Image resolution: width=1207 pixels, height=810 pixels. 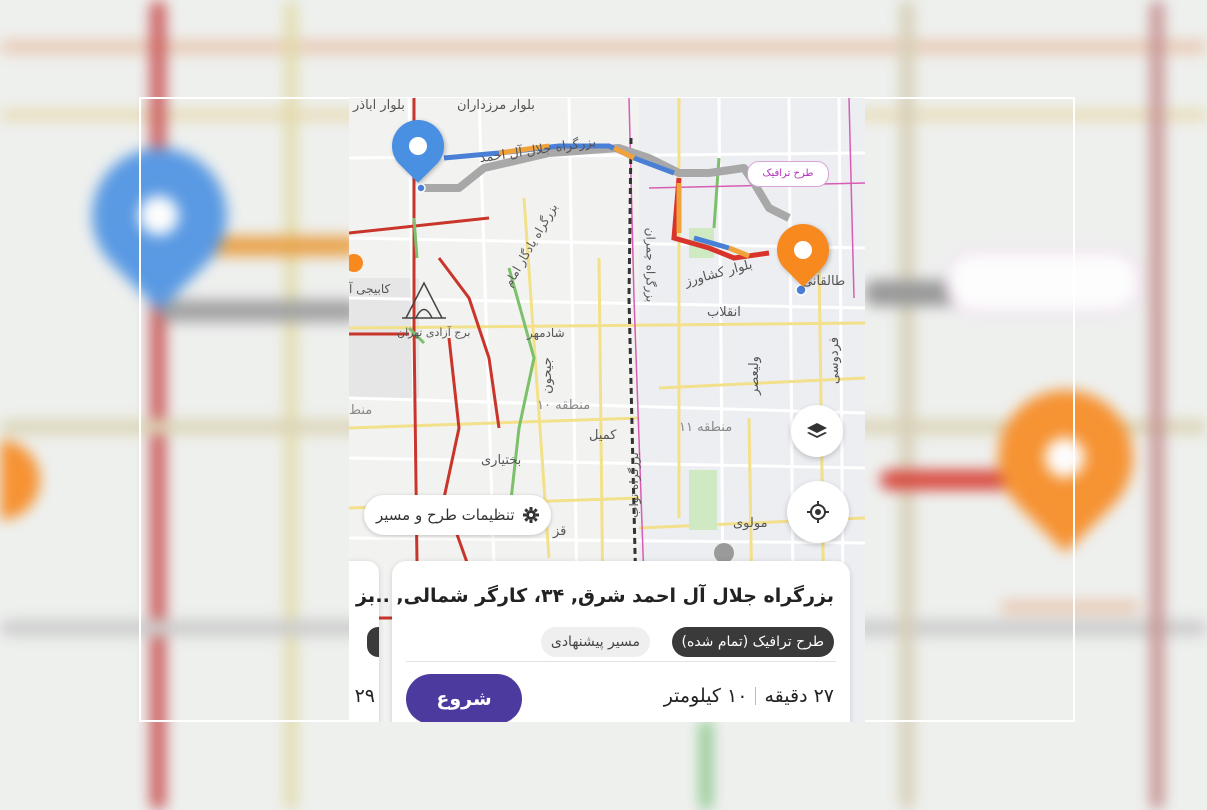 What do you see at coordinates (633, 485) in the screenshot?
I see `map-label: بزرگراه نواب` at bounding box center [633, 485].